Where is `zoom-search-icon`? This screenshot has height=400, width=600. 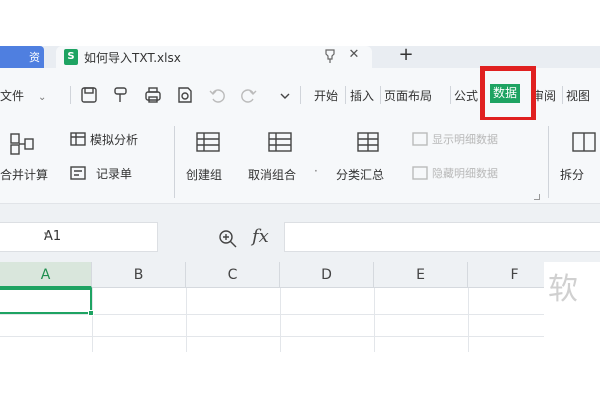 zoom-search-icon is located at coordinates (228, 239).